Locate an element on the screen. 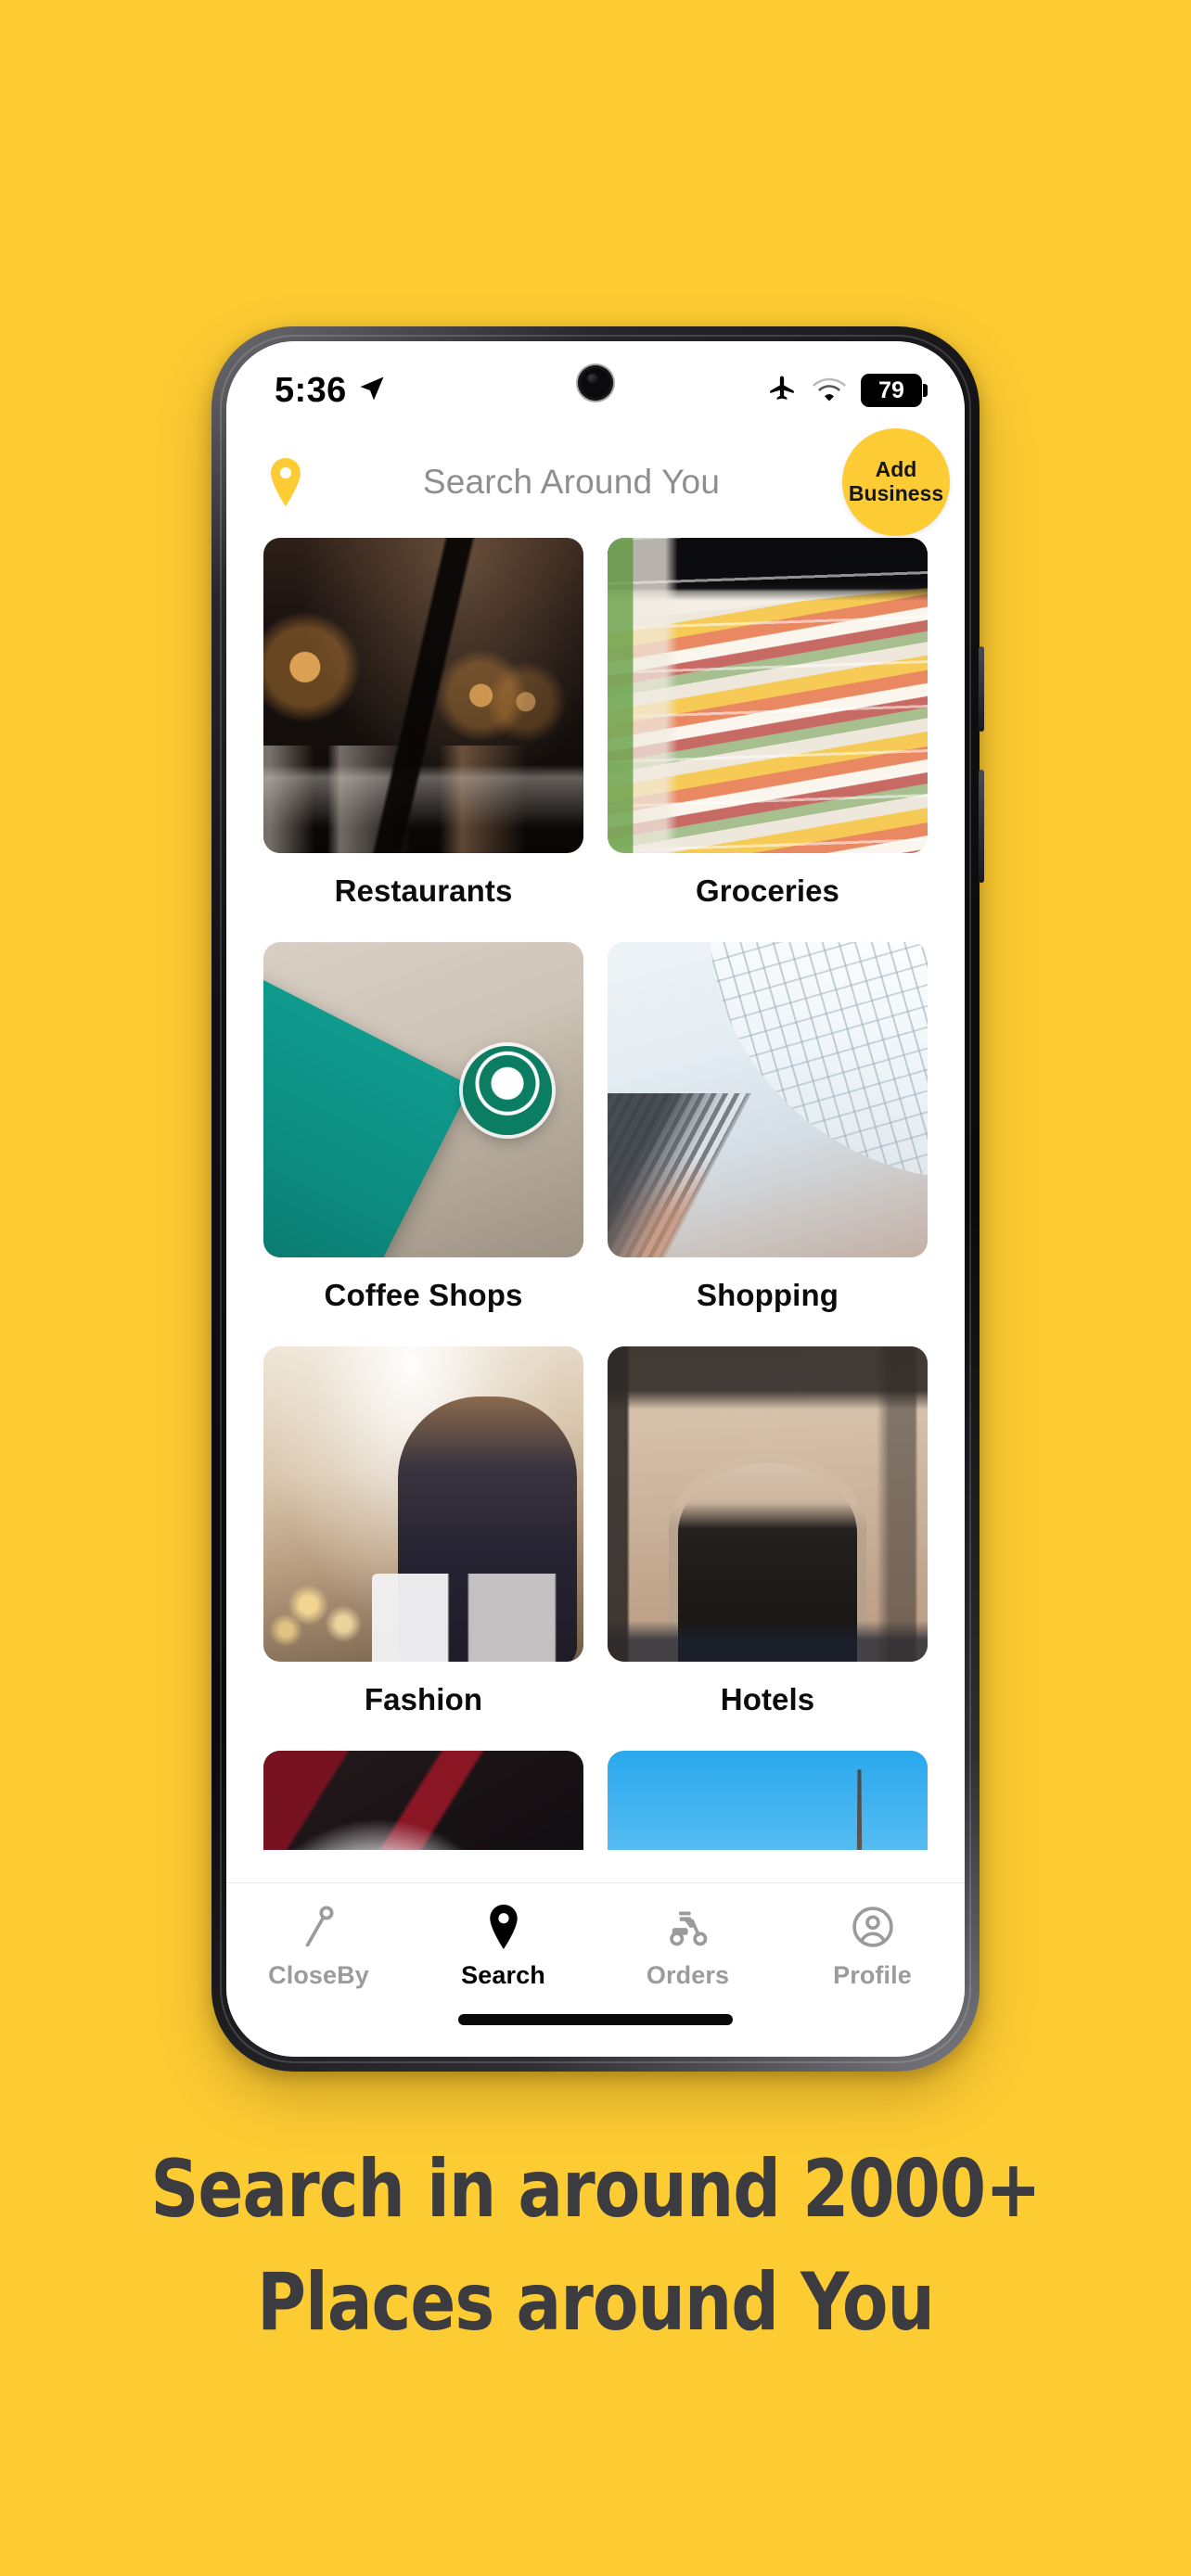 This screenshot has width=1191, height=2576. starbucks-storefront-photo is located at coordinates (423, 1099).